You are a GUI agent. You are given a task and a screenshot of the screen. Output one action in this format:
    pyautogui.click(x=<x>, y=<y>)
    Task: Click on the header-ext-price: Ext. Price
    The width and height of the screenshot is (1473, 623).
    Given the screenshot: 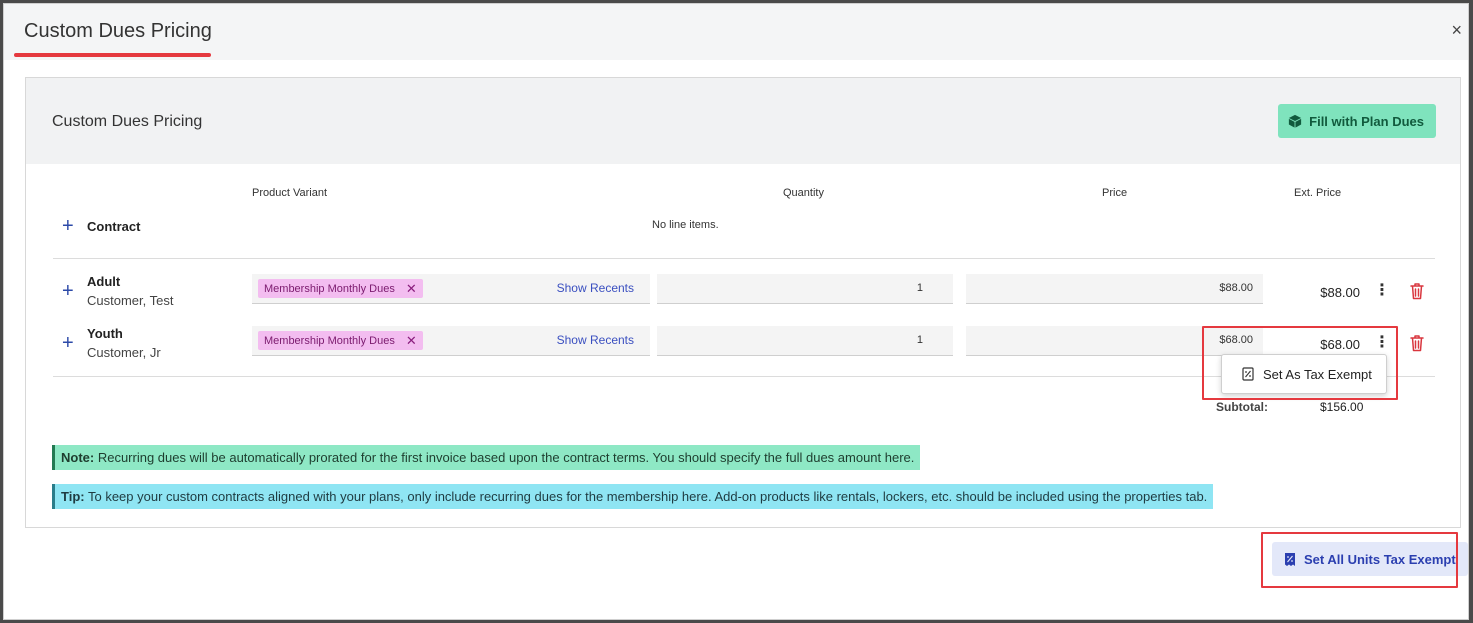 What is the action you would take?
    pyautogui.click(x=1318, y=193)
    